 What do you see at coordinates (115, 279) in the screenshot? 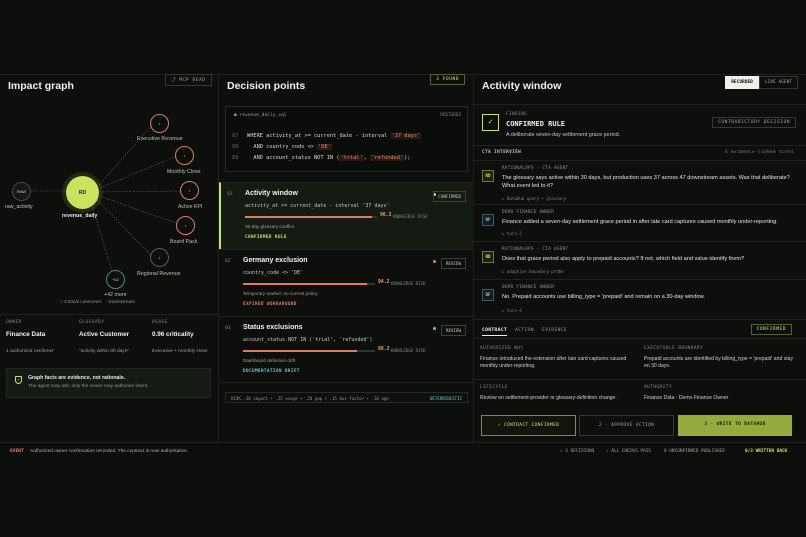
I see `node-more: +42` at bounding box center [115, 279].